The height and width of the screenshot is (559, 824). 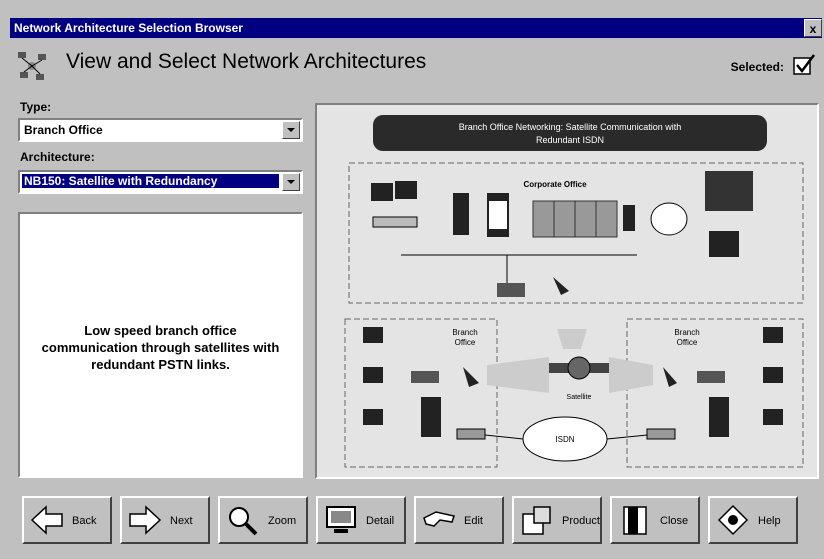 What do you see at coordinates (416, 28) in the screenshot?
I see `title-bar: Network Architecture Selection Browser x` at bounding box center [416, 28].